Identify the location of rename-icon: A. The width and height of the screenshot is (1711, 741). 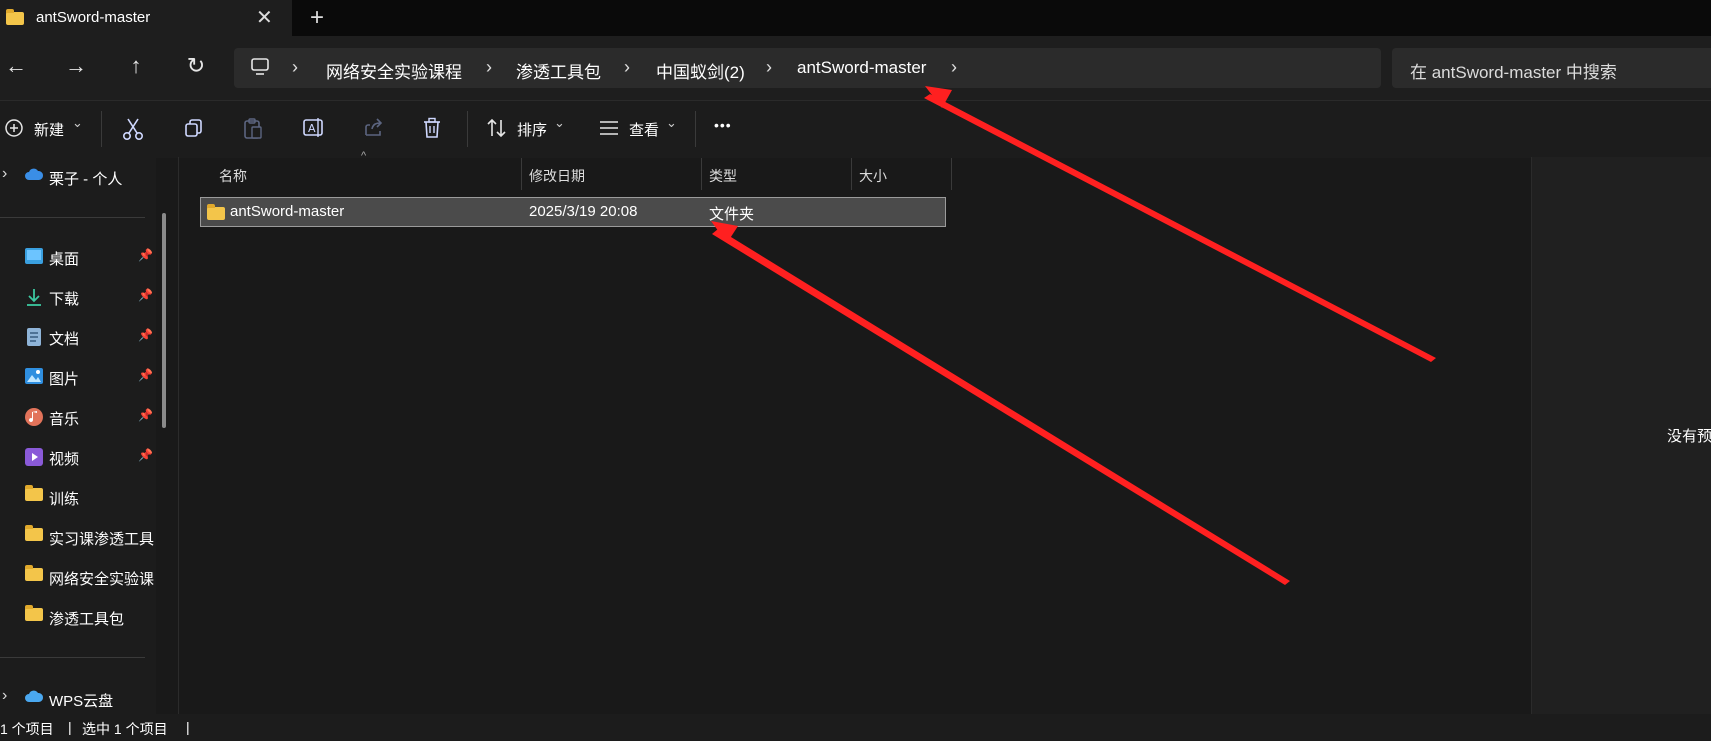
(314, 130).